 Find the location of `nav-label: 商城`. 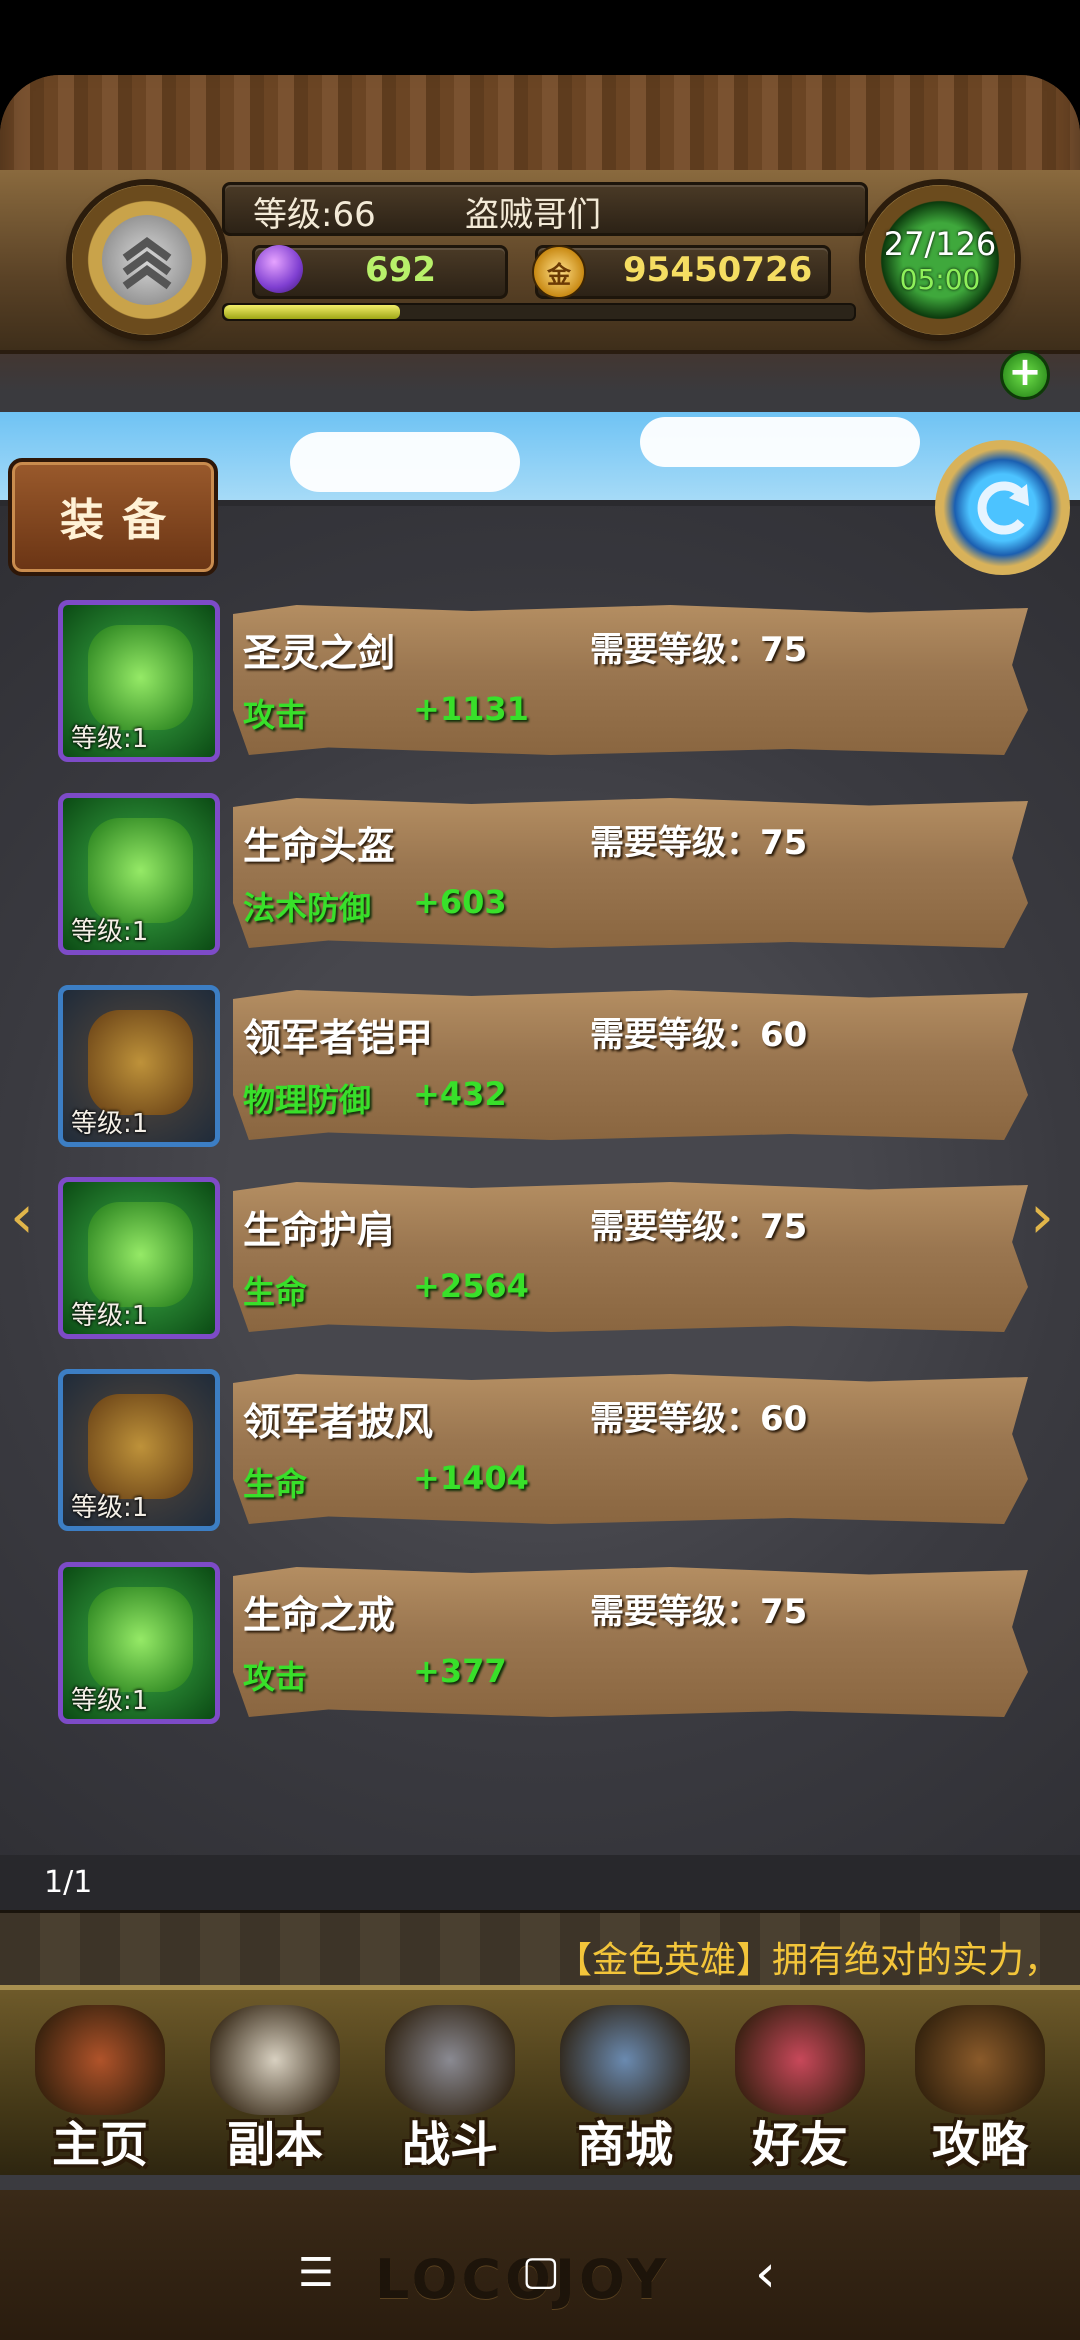

nav-label: 商城 is located at coordinates (624, 2145).